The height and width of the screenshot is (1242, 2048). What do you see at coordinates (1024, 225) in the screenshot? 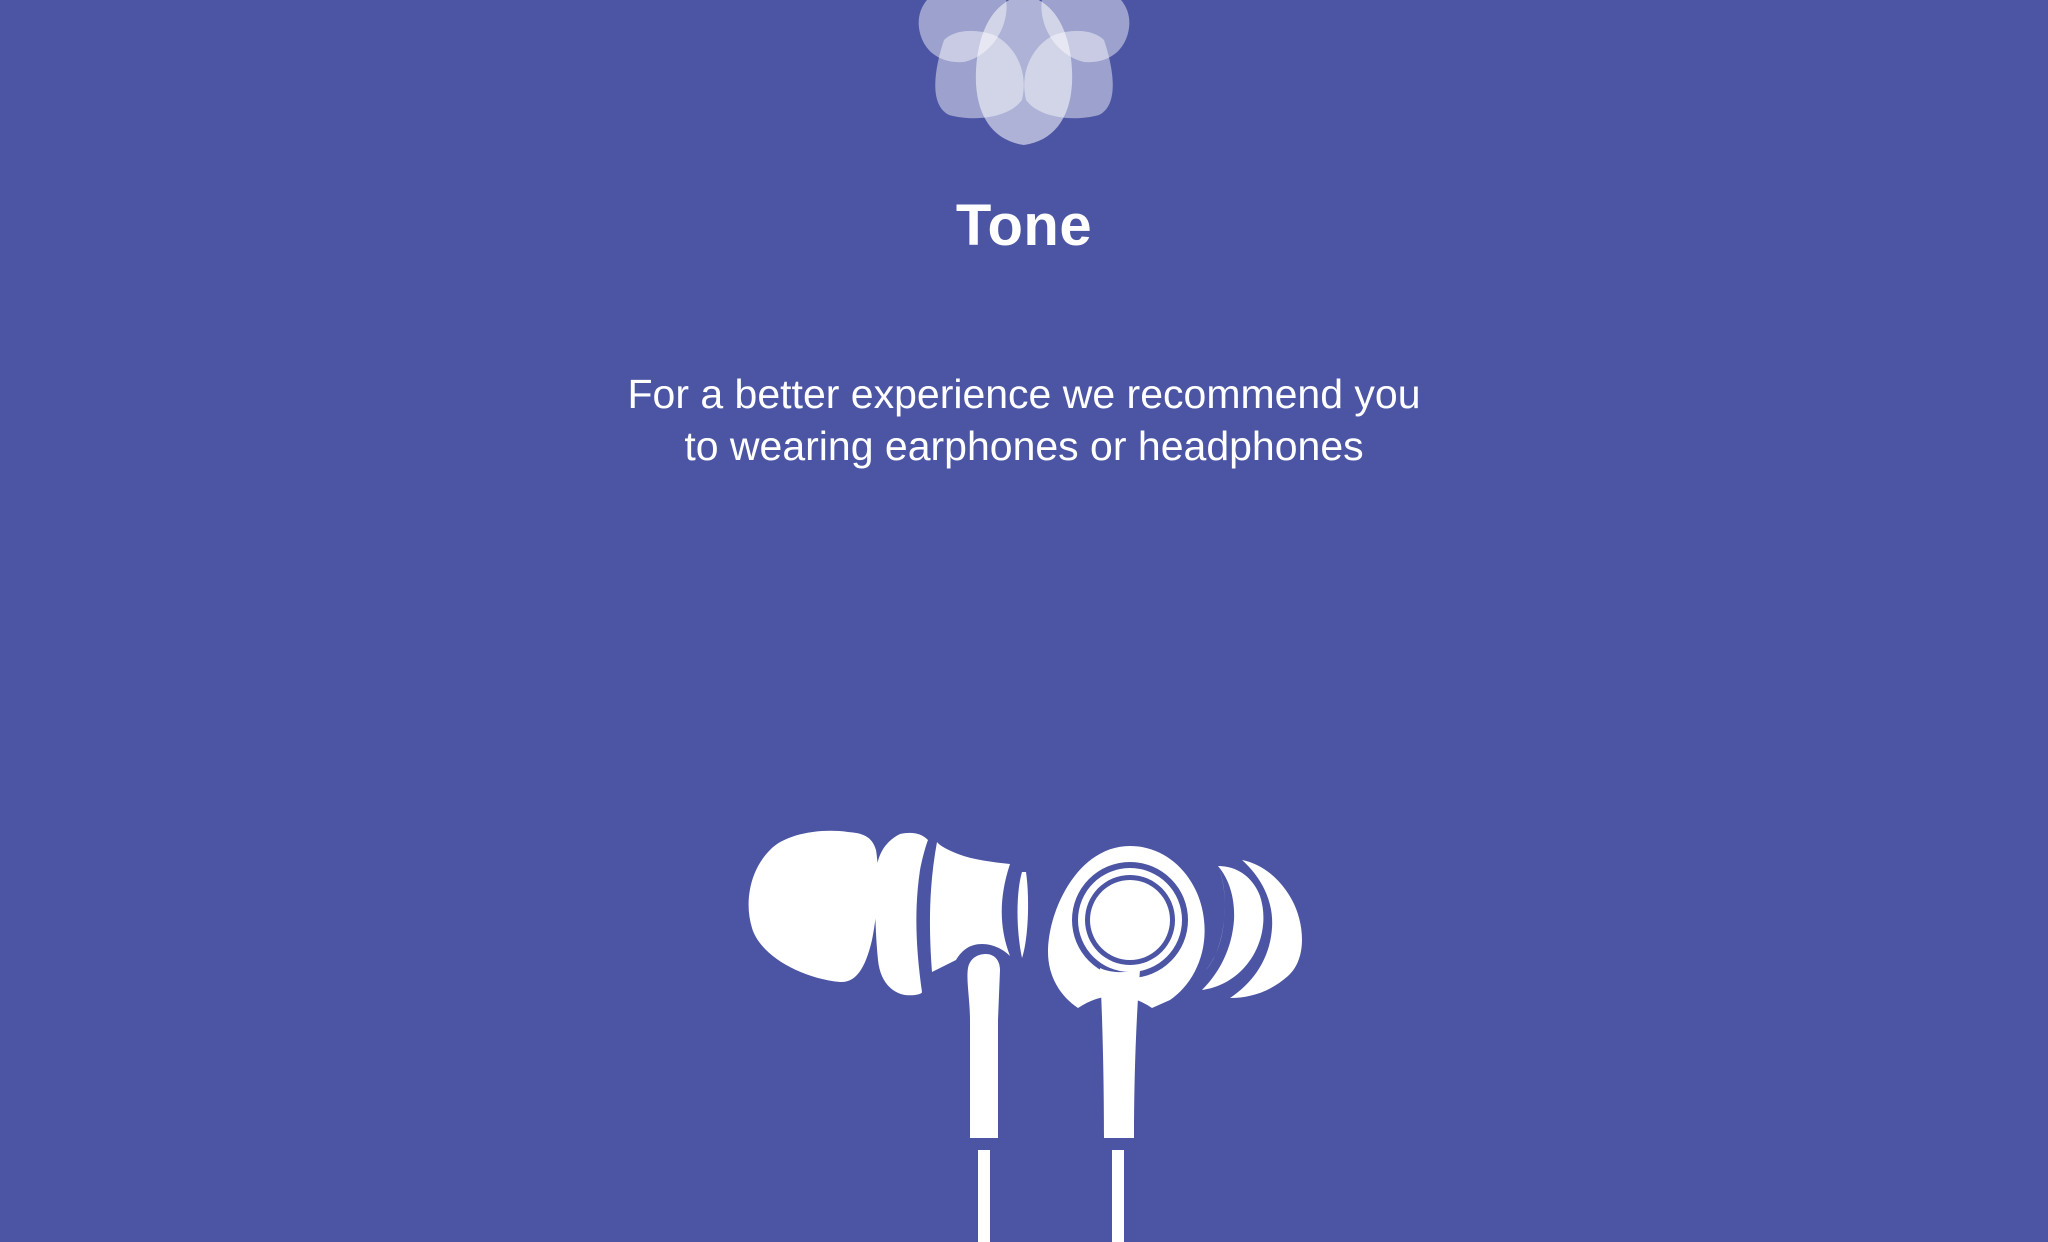
I see `page-title: Tone` at bounding box center [1024, 225].